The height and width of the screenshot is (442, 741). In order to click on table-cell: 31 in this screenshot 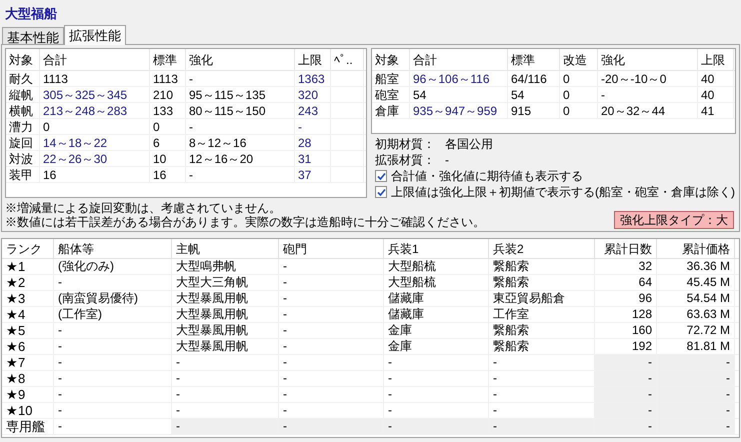, I will do `click(313, 158)`.